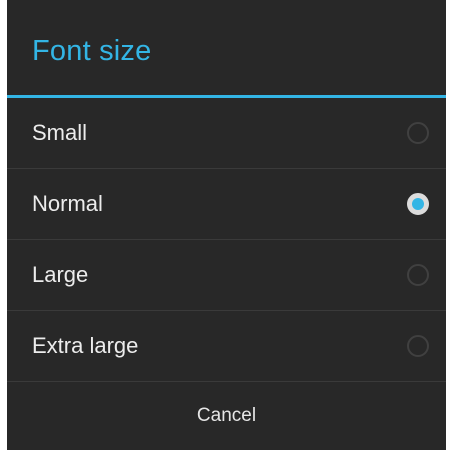  I want to click on option-label: Extra large, so click(85, 345).